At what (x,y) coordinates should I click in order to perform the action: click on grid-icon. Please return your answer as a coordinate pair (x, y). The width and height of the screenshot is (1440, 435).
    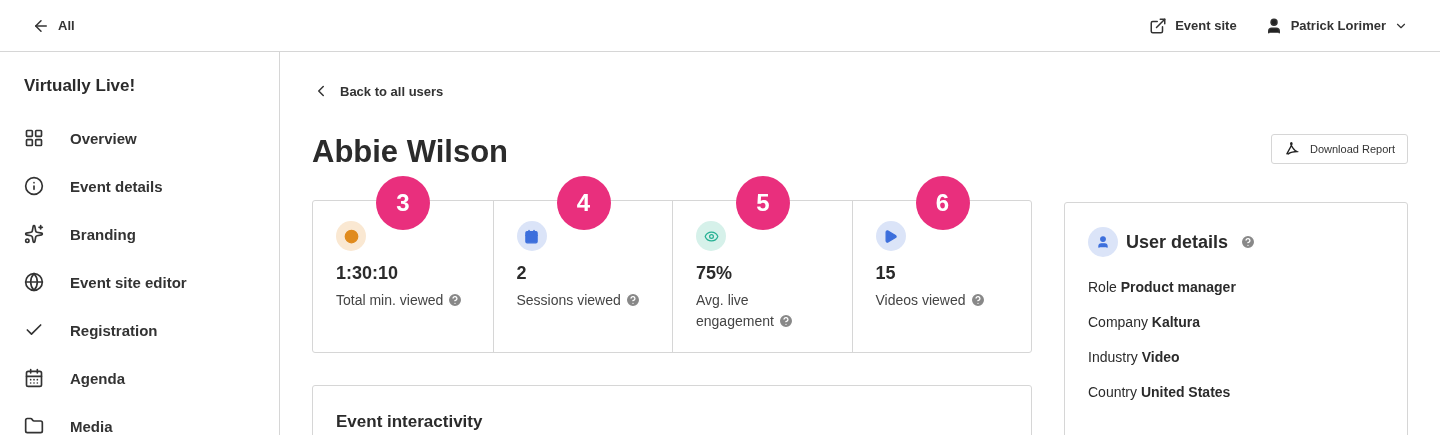
    Looking at the image, I should click on (34, 138).